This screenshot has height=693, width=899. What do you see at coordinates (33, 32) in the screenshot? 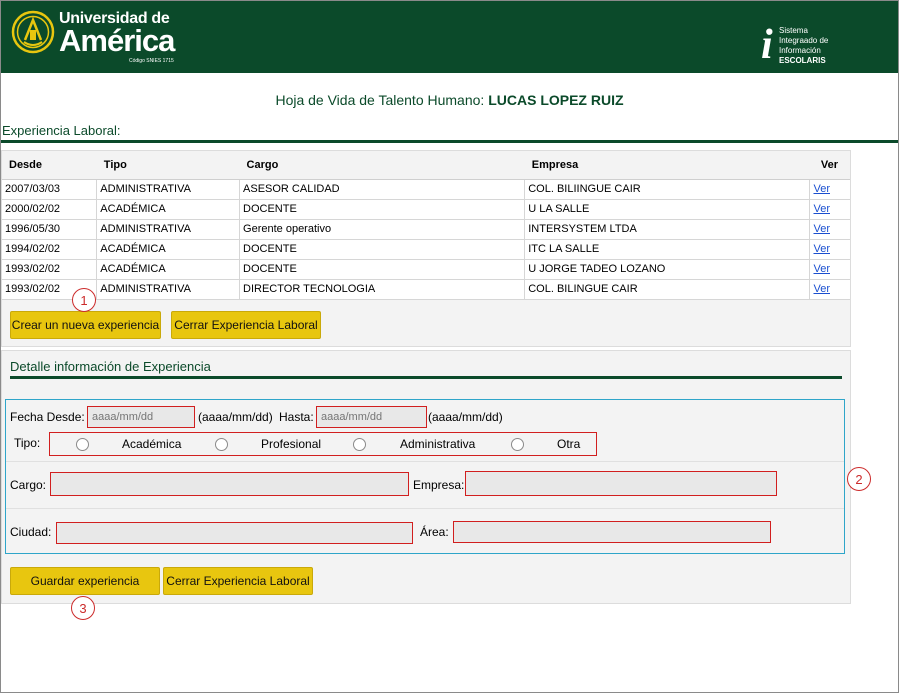
I see `university-logo-icon` at bounding box center [33, 32].